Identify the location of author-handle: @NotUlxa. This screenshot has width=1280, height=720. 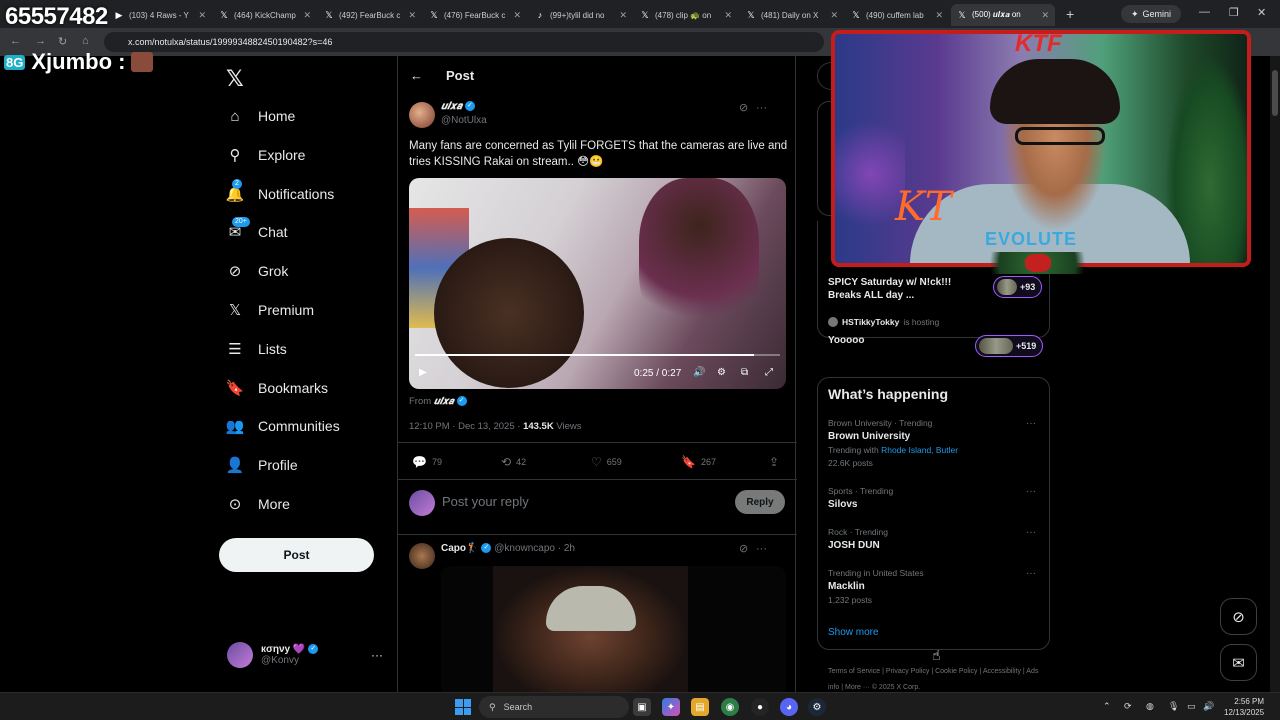
(464, 120).